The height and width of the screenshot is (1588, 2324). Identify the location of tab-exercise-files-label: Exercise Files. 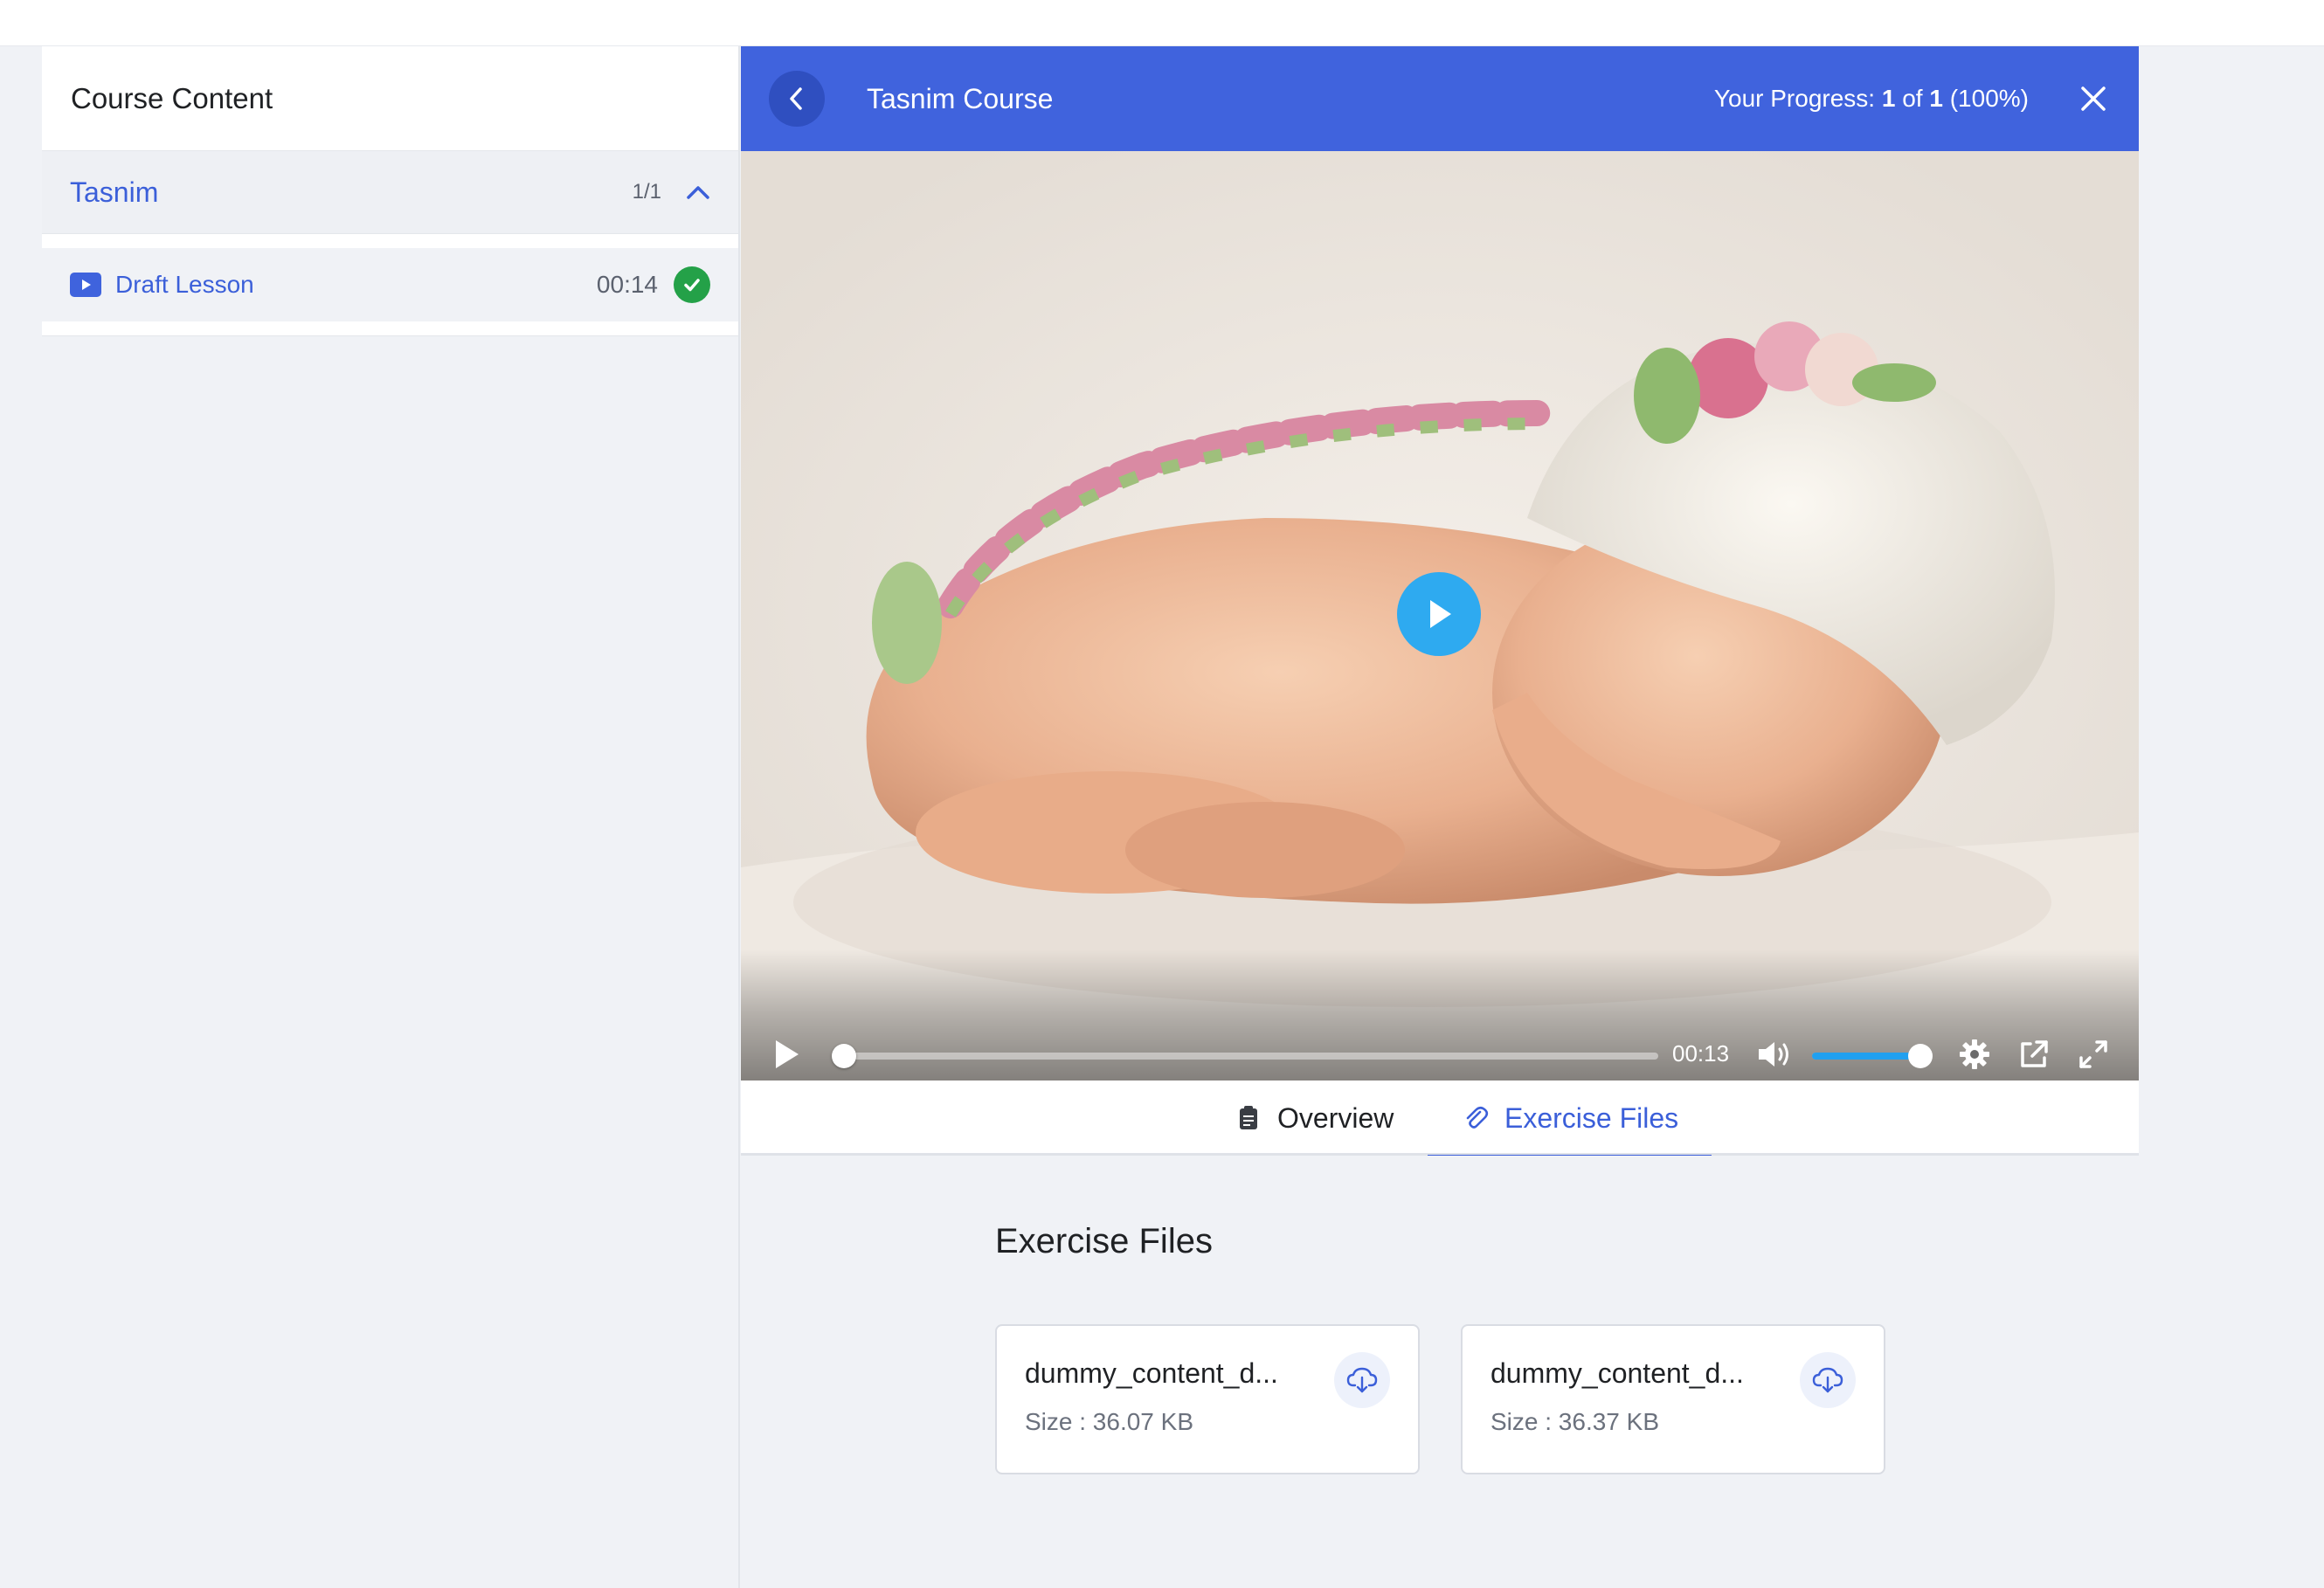
(1592, 1117).